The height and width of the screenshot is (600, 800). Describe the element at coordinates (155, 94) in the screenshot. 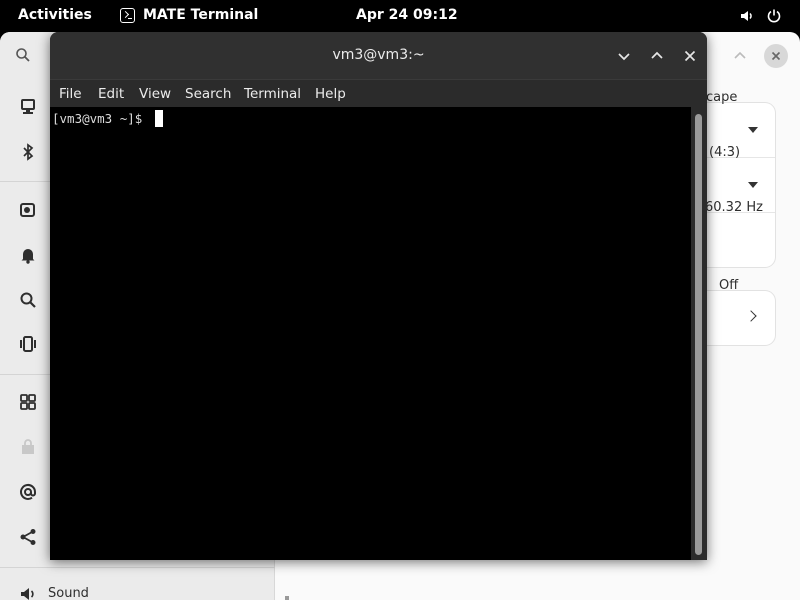

I see `menu-view: View` at that location.